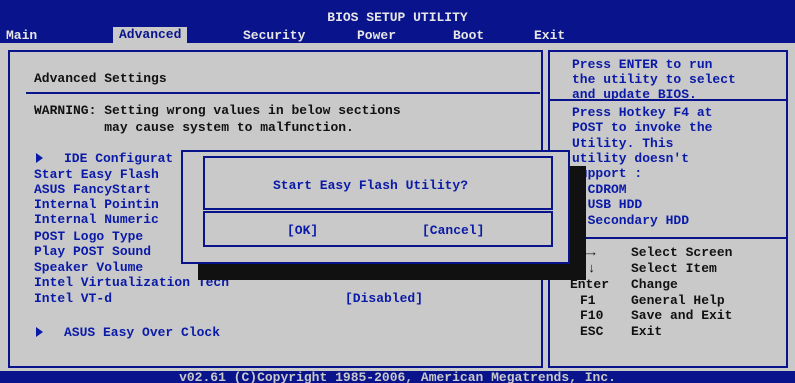 The width and height of the screenshot is (795, 383). I want to click on dialog-cancel-button: [Cancel], so click(453, 230).